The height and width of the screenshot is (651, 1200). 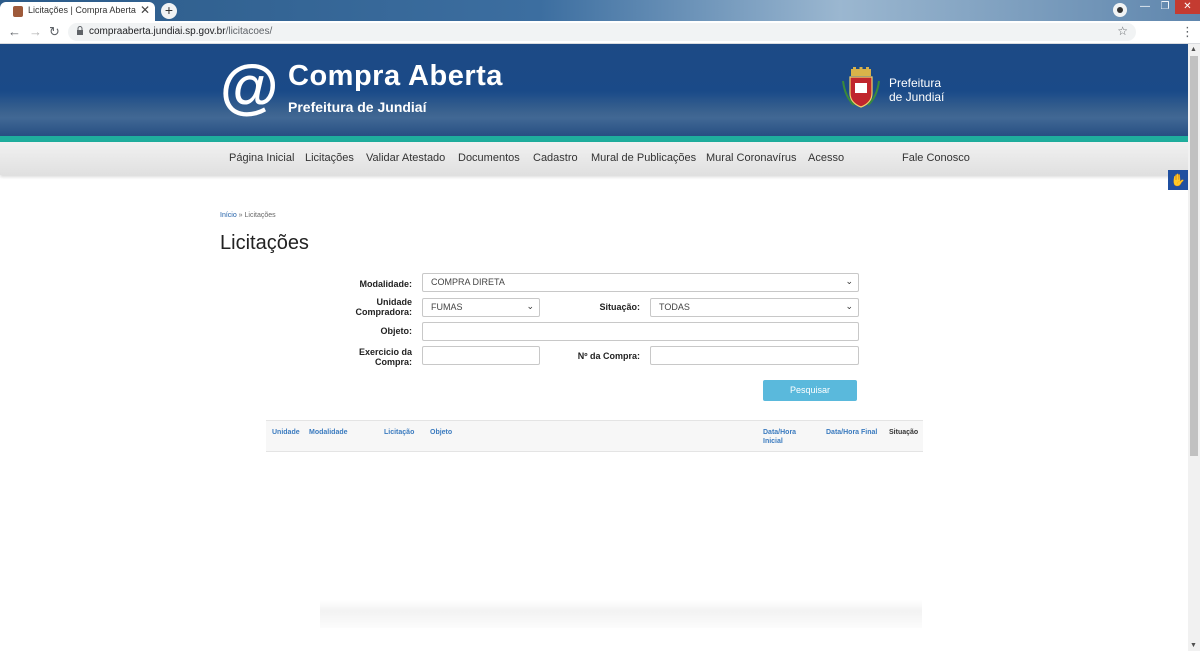 I want to click on nav-item-cadastro: Cadastro, so click(x=555, y=158).